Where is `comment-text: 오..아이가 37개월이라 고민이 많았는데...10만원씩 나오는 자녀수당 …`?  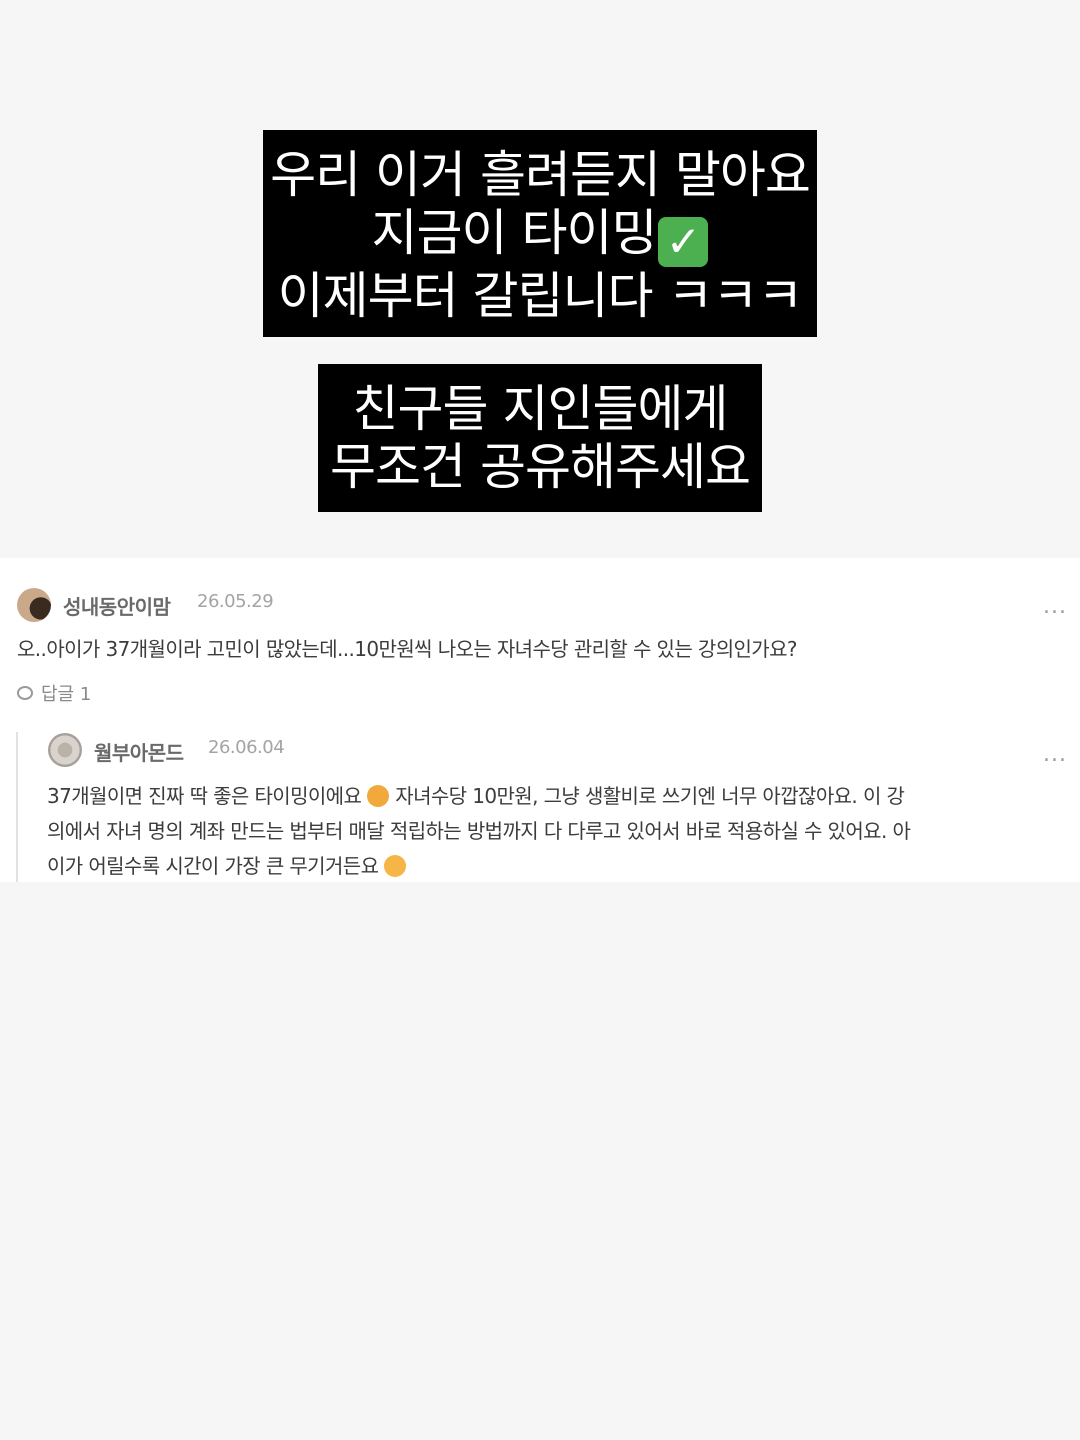
comment-text: 오..아이가 37개월이라 고민이 많았는데...10만원씩 나오는 자녀수당 … is located at coordinates (407, 649).